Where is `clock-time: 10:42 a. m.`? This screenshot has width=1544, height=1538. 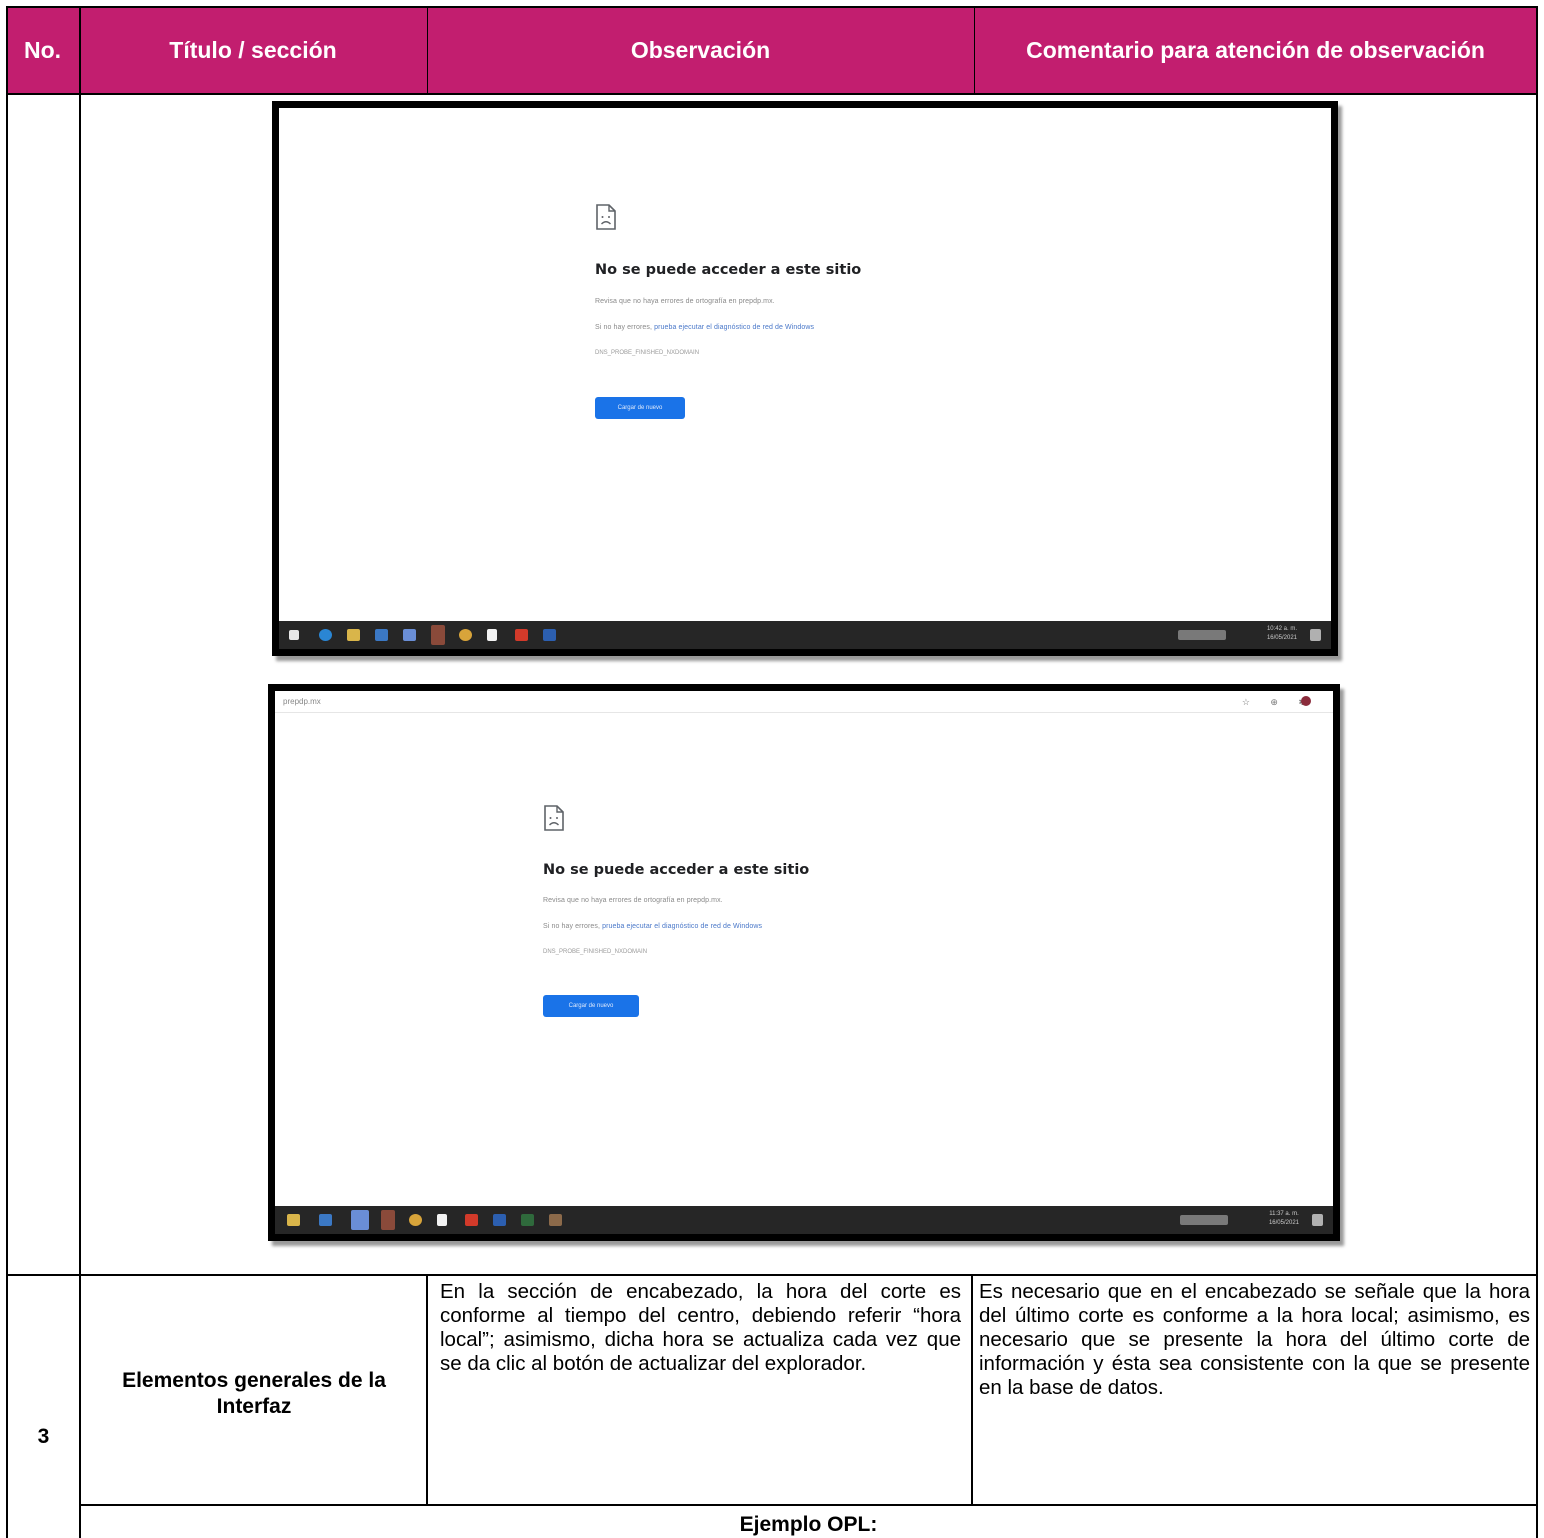
clock-time: 10:42 a. m. is located at coordinates (1281, 629).